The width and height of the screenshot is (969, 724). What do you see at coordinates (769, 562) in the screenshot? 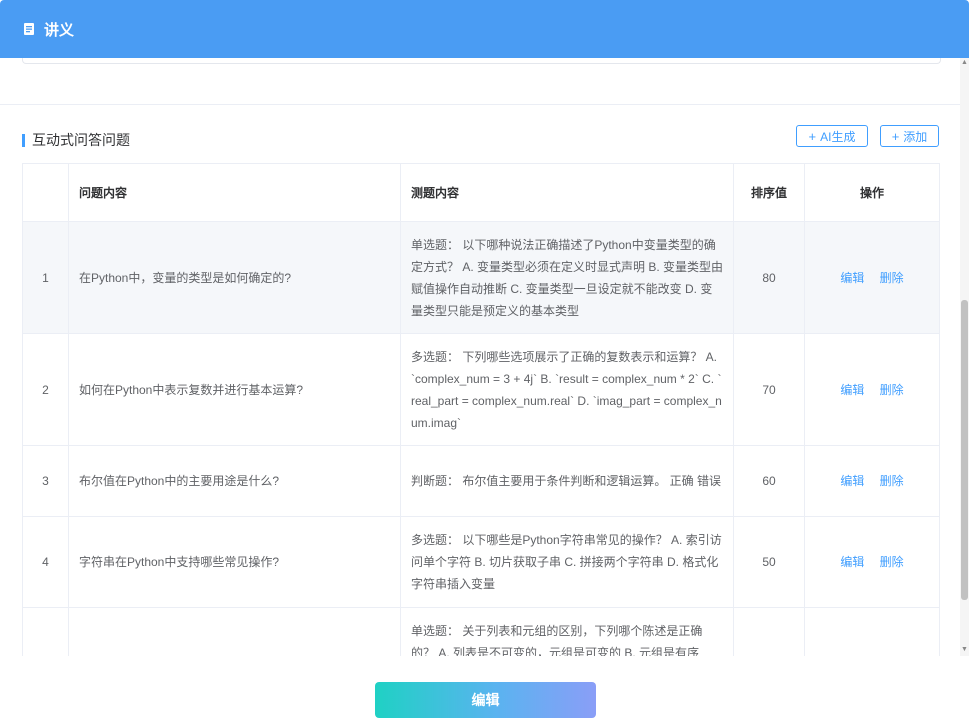
I see `row-sort-value: 50` at bounding box center [769, 562].